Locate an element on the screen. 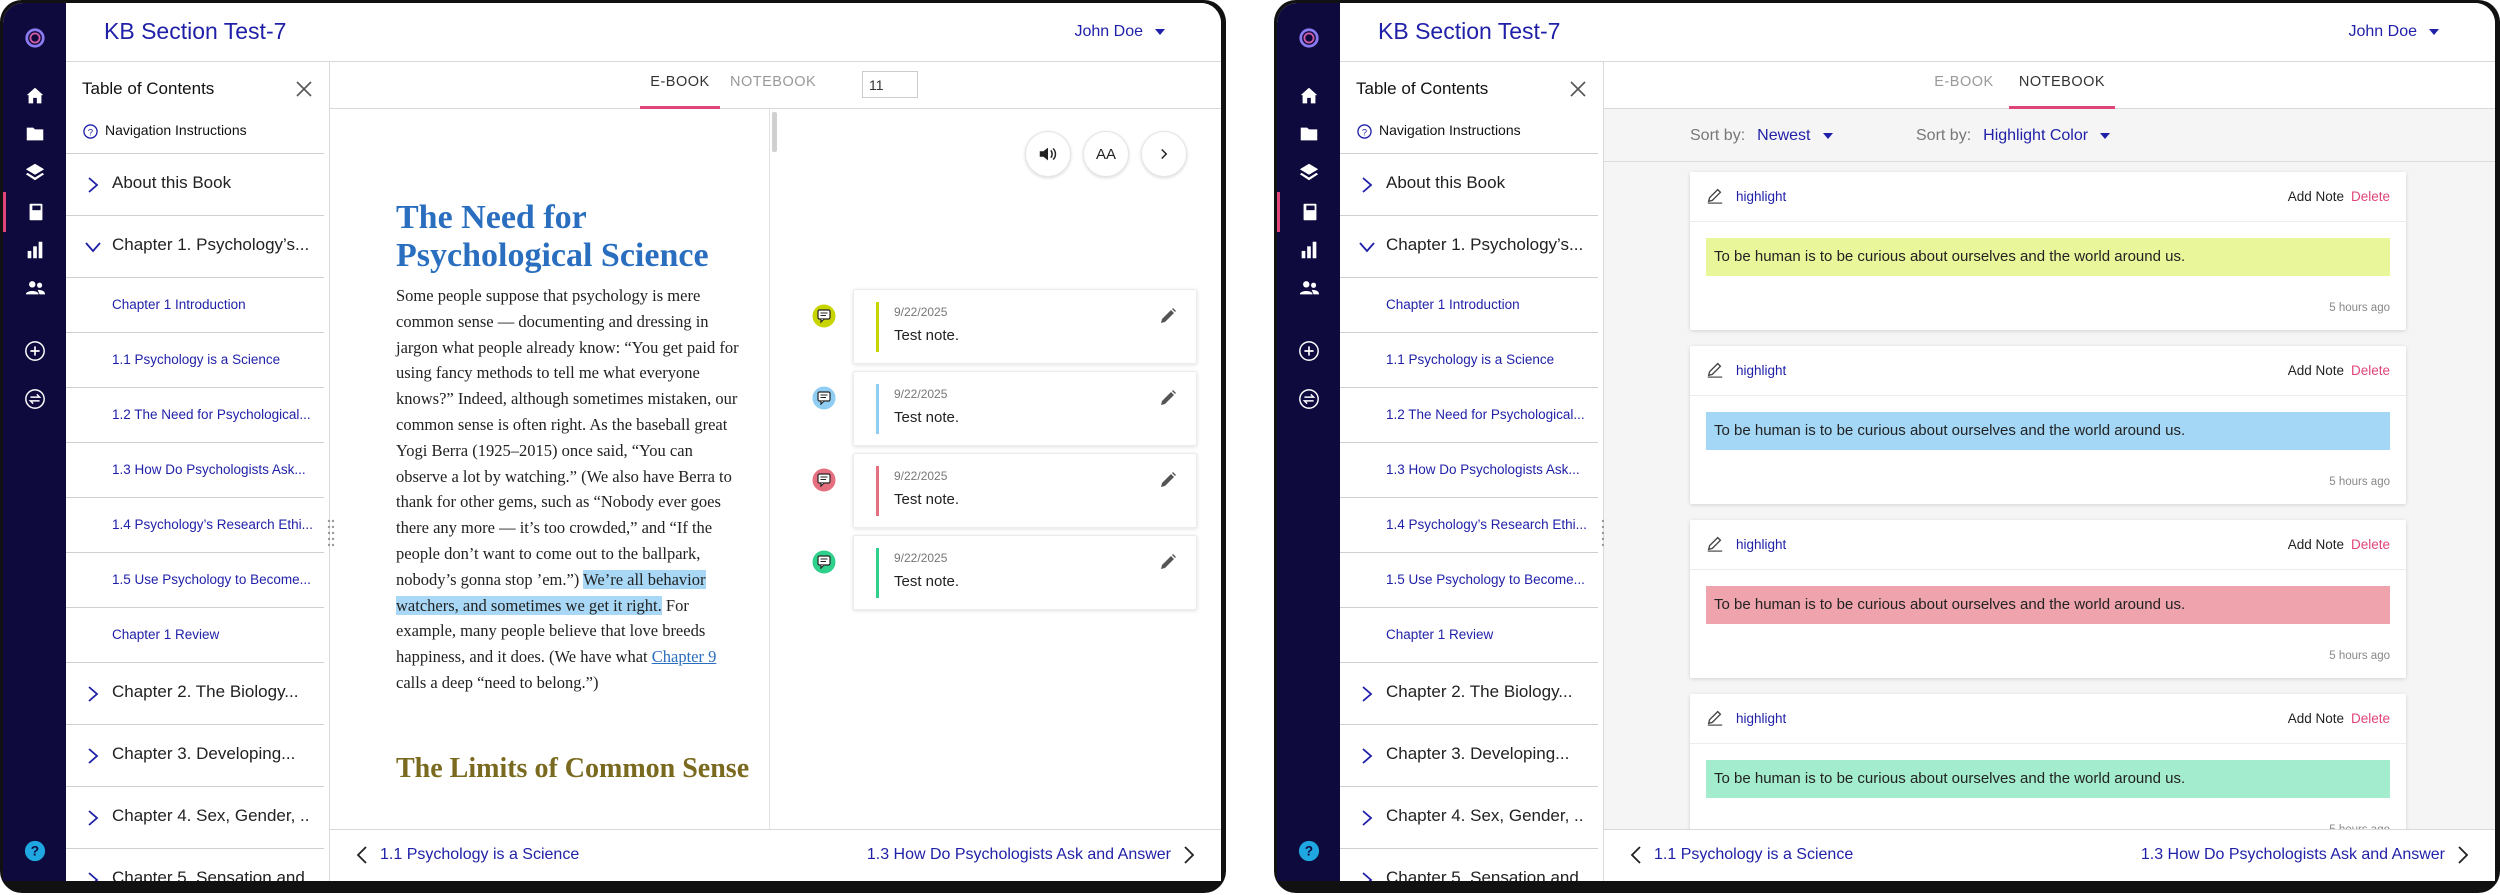 The image size is (2500, 895). note-text: Test note. is located at coordinates (927, 499).